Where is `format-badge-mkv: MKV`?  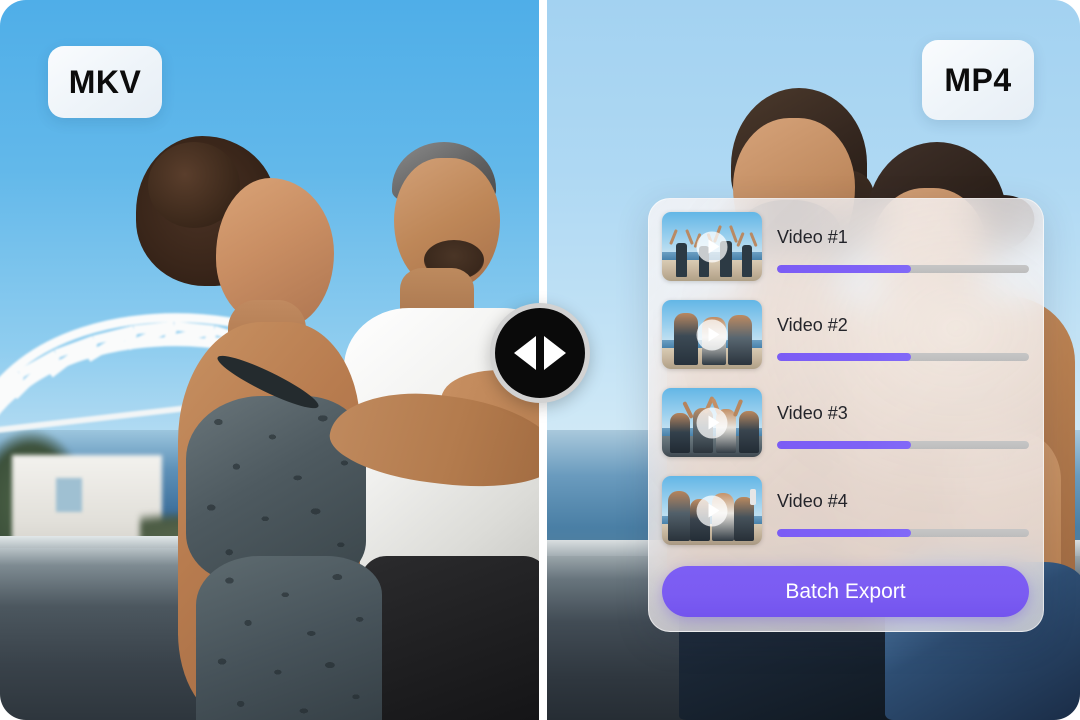
format-badge-mkv: MKV is located at coordinates (105, 82).